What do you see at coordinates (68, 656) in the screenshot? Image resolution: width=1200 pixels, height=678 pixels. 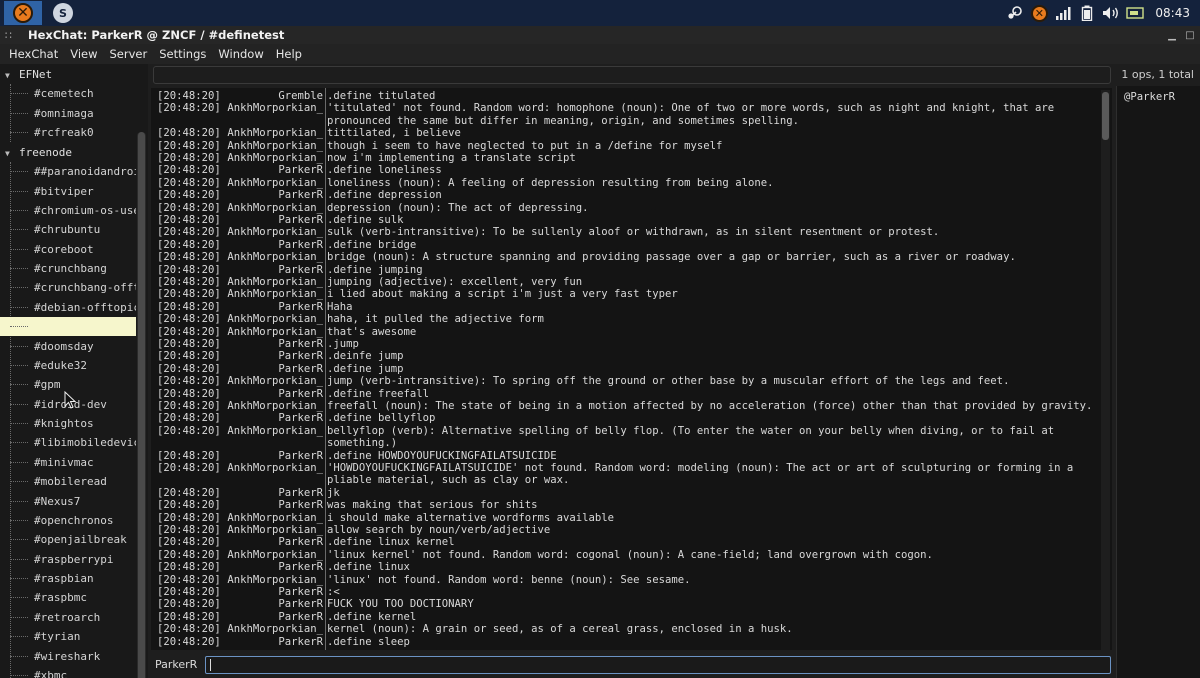 I see `channel-item: #wireshark` at bounding box center [68, 656].